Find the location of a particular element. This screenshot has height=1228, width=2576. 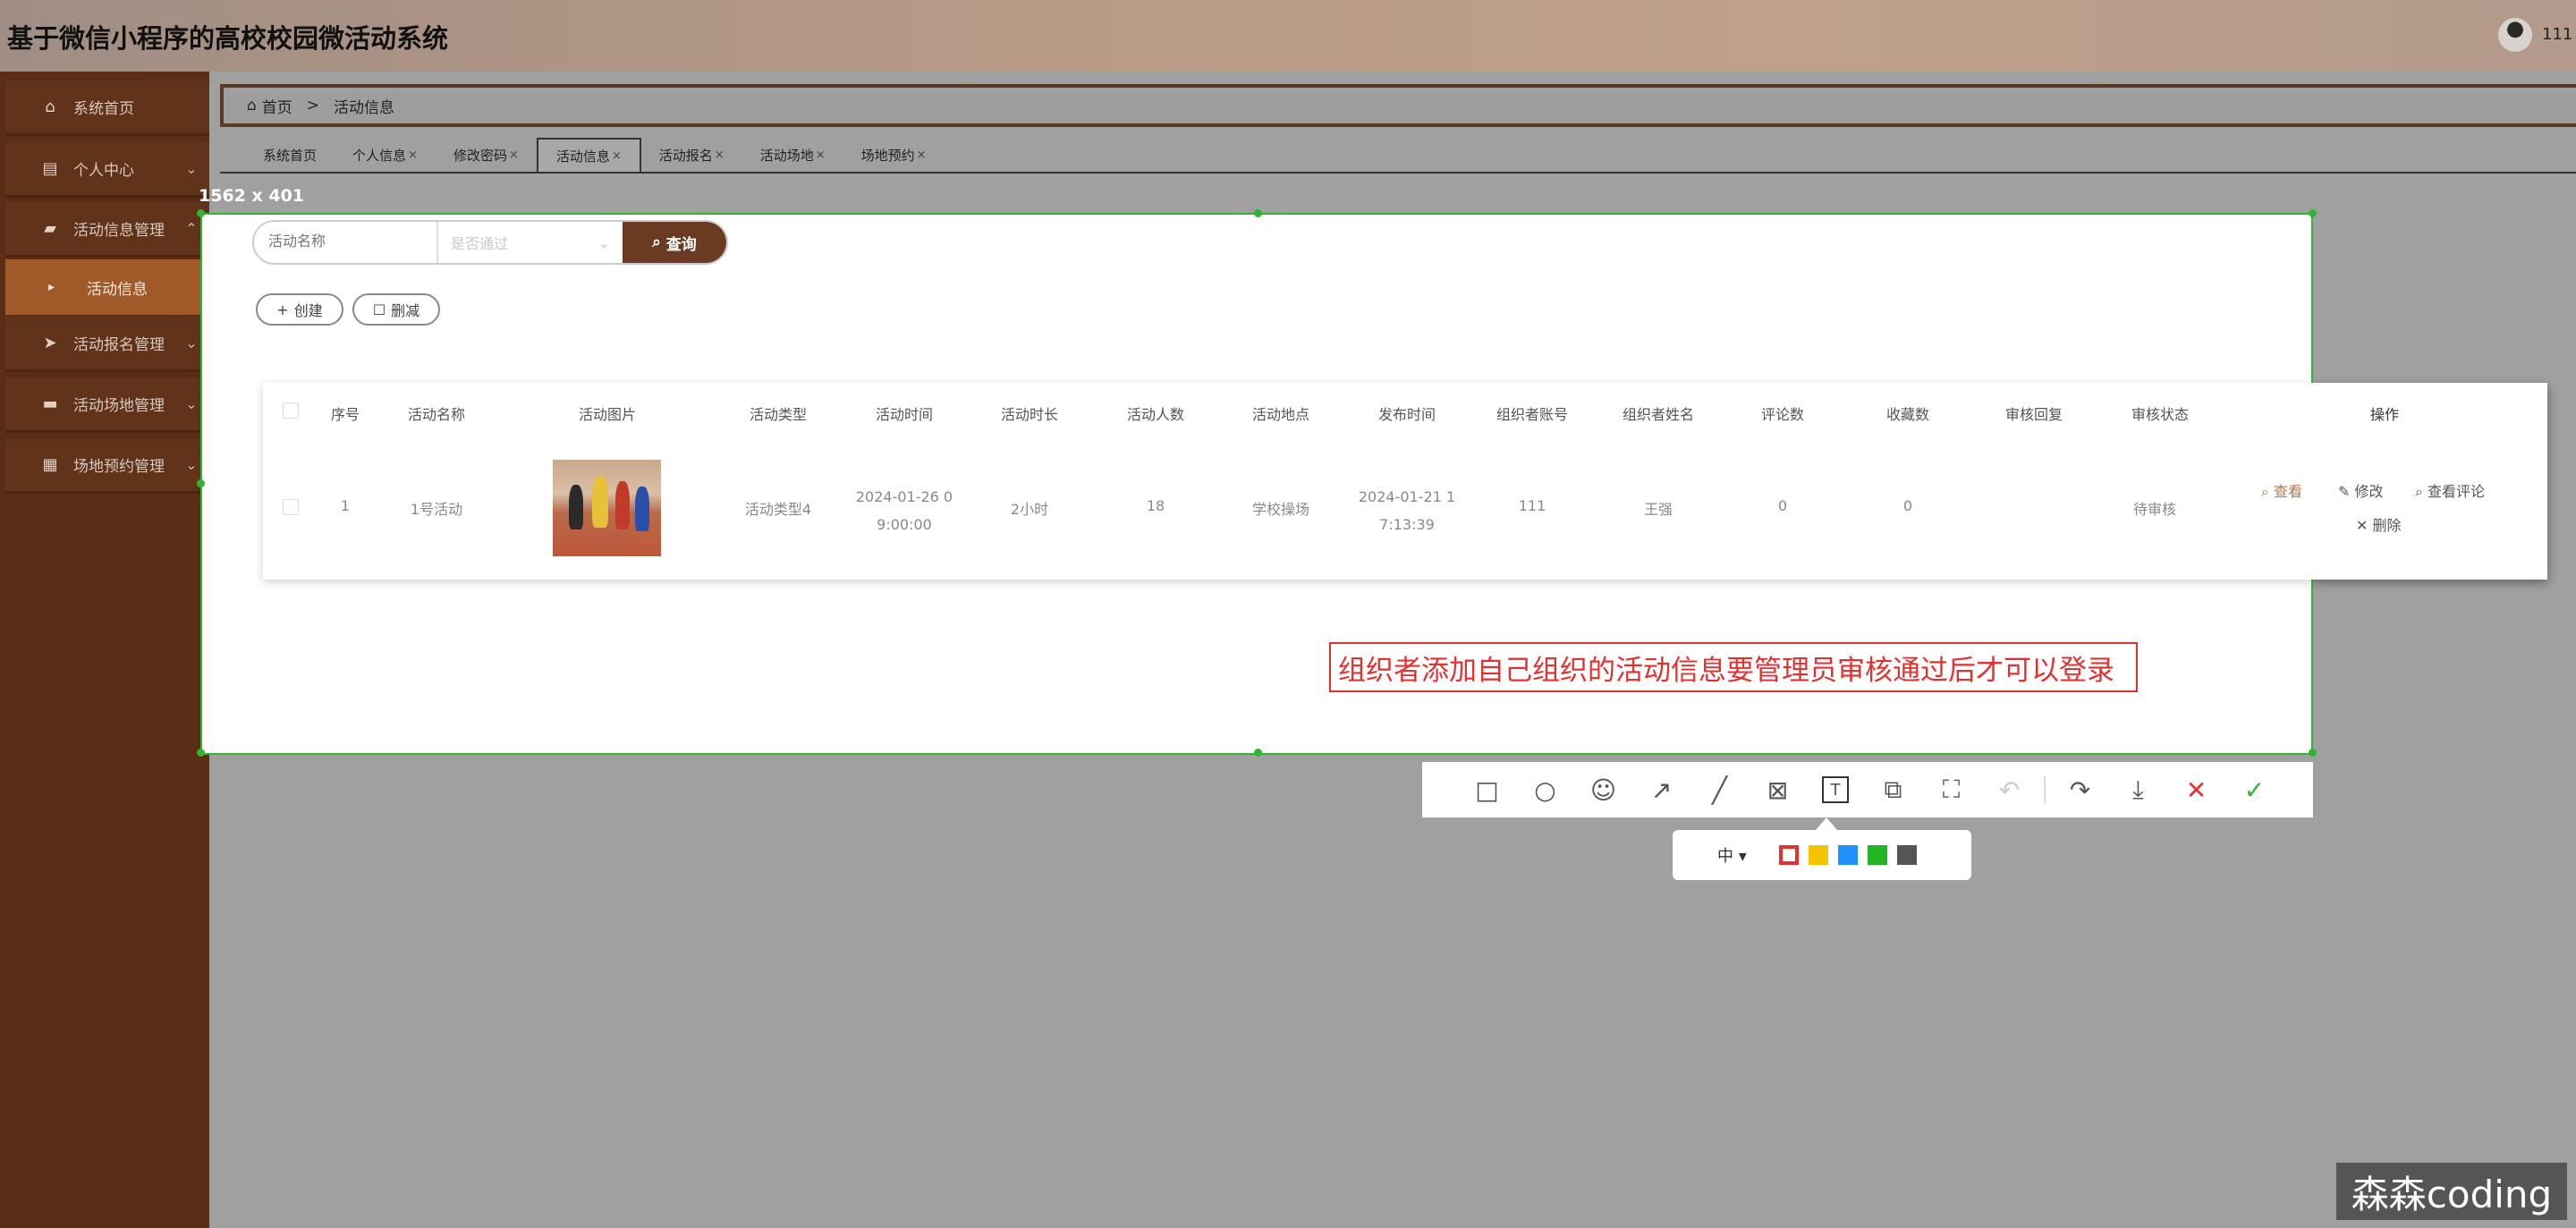

sidebar-item-personal: ▤ 个人中心 ⌄ is located at coordinates (107, 170).